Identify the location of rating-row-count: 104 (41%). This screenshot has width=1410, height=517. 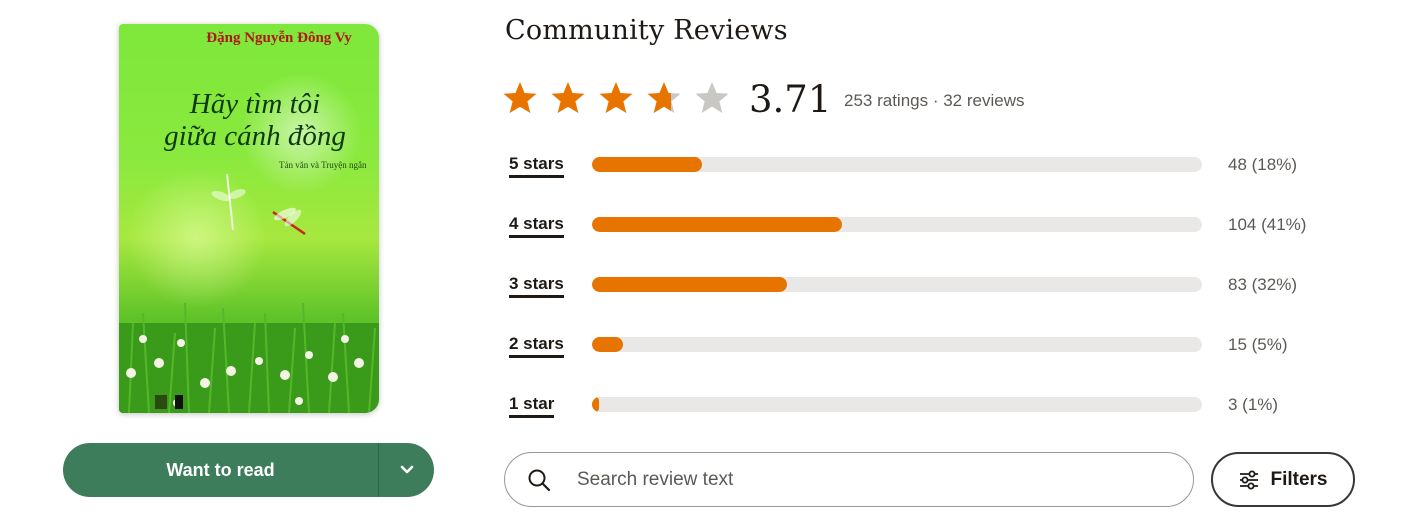
(1267, 224).